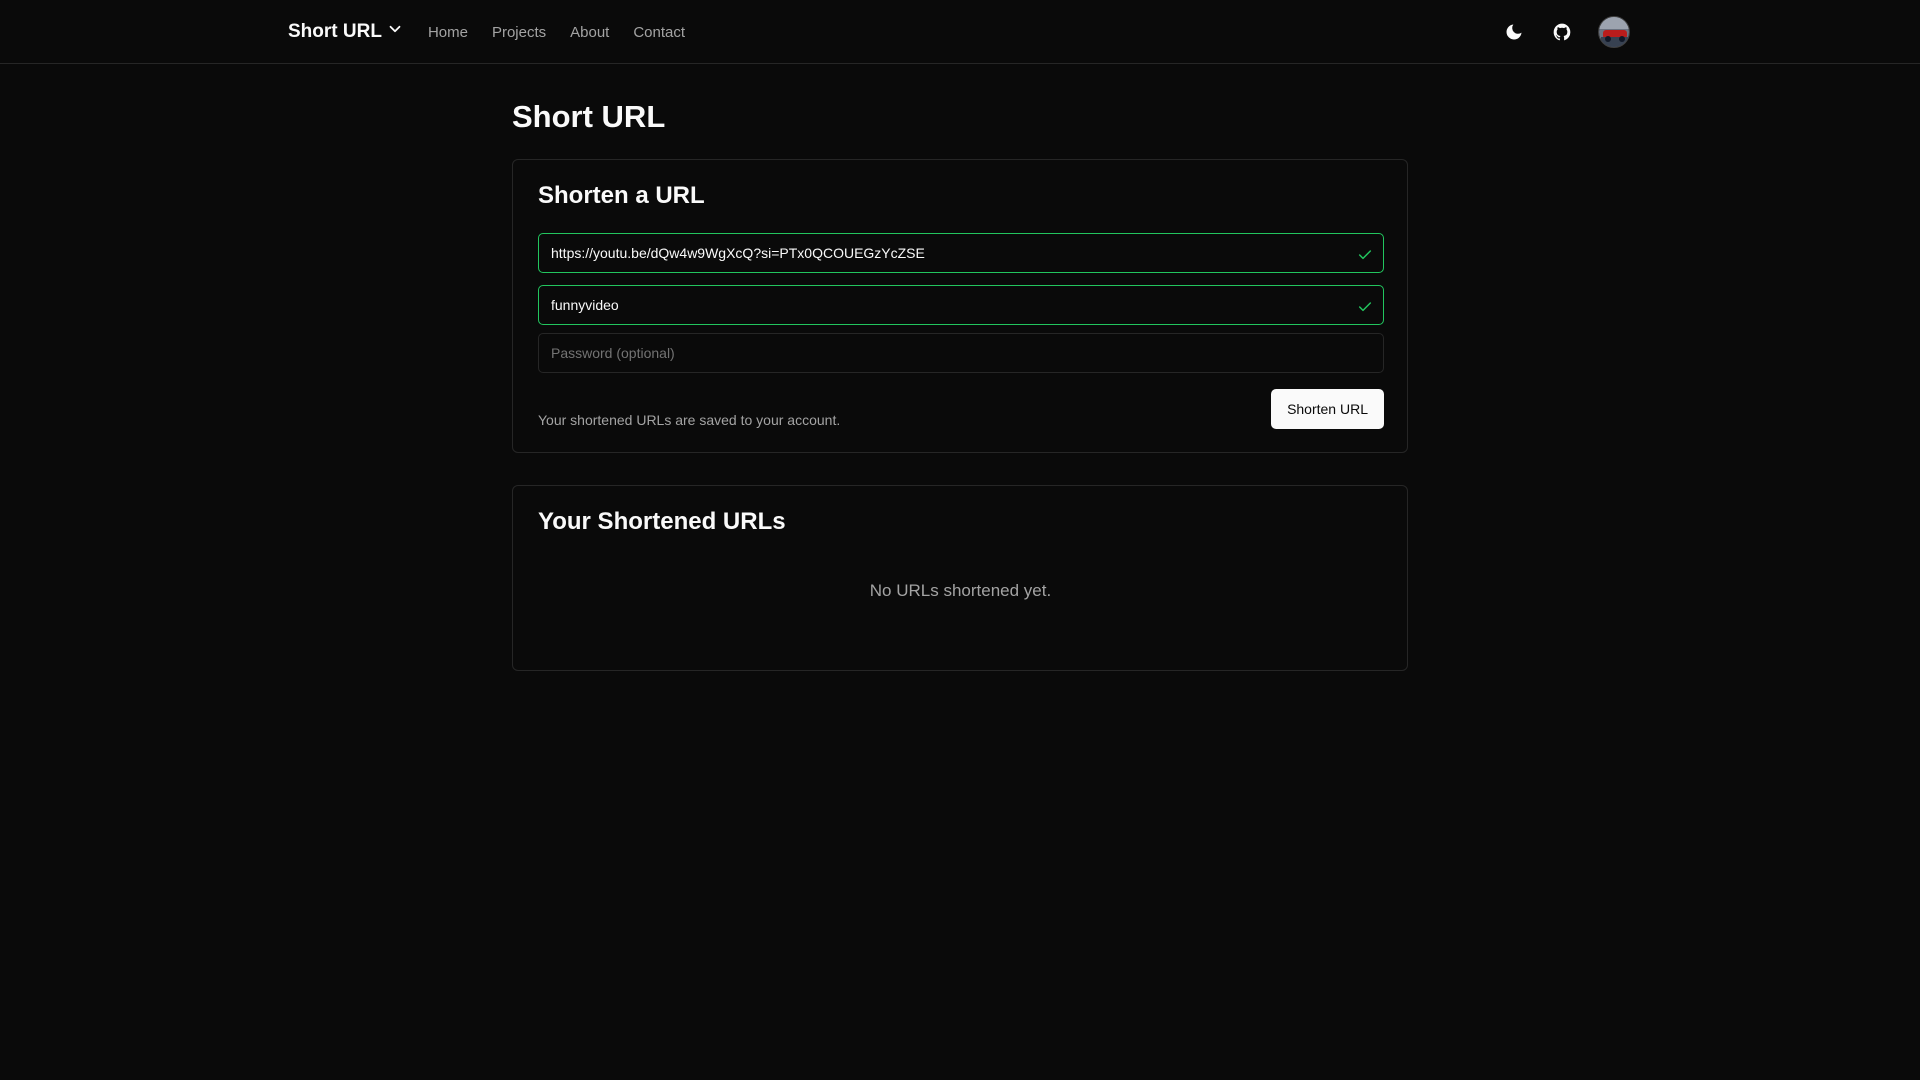 The height and width of the screenshot is (1080, 1920). I want to click on nav-link-contact: Contact, so click(659, 32).